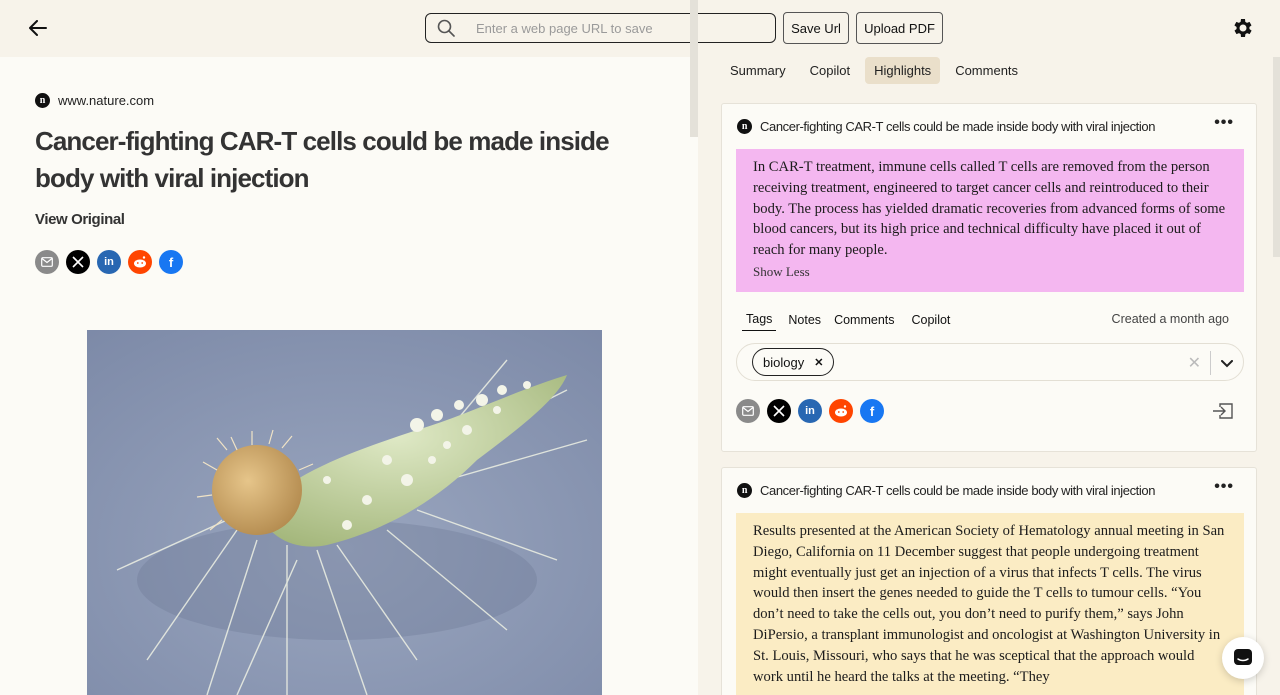 This screenshot has height=695, width=1280. Describe the element at coordinates (903, 70) in the screenshot. I see `tab-highlights: Highlights` at that location.